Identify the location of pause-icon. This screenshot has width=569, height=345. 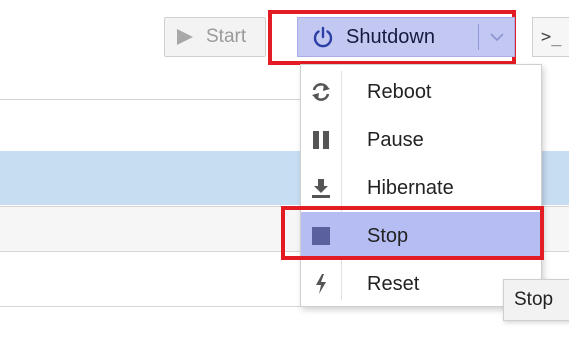
(321, 140).